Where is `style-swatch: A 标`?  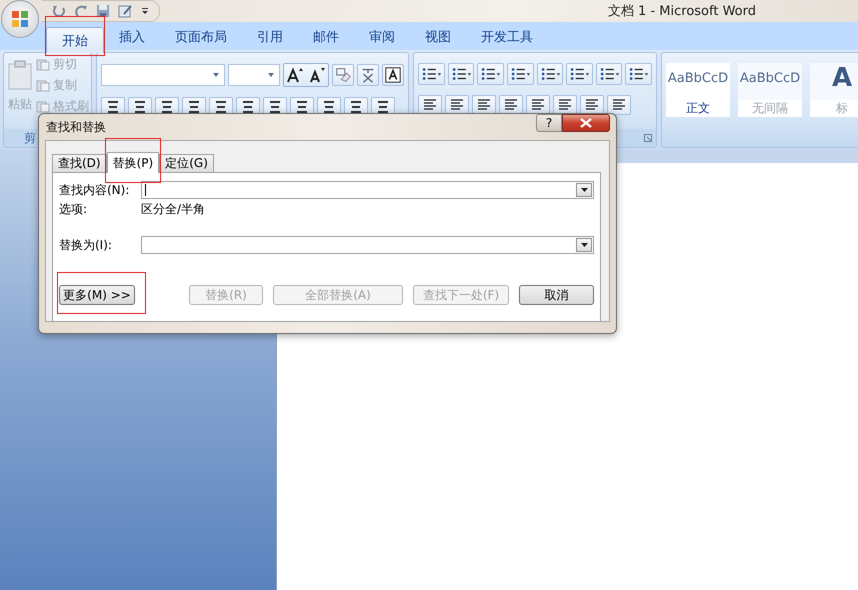 style-swatch: A 标 is located at coordinates (834, 90).